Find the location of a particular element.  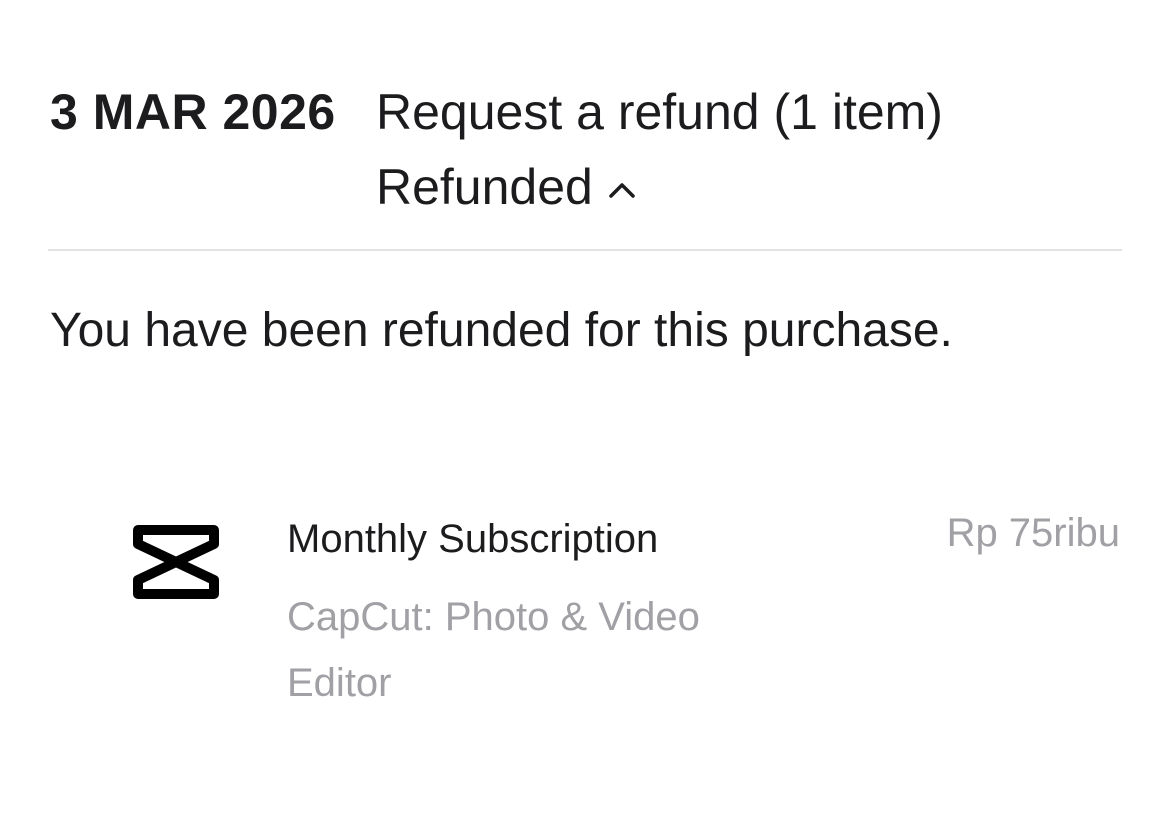

subscription-name: Monthly Subscription is located at coordinates (473, 539).